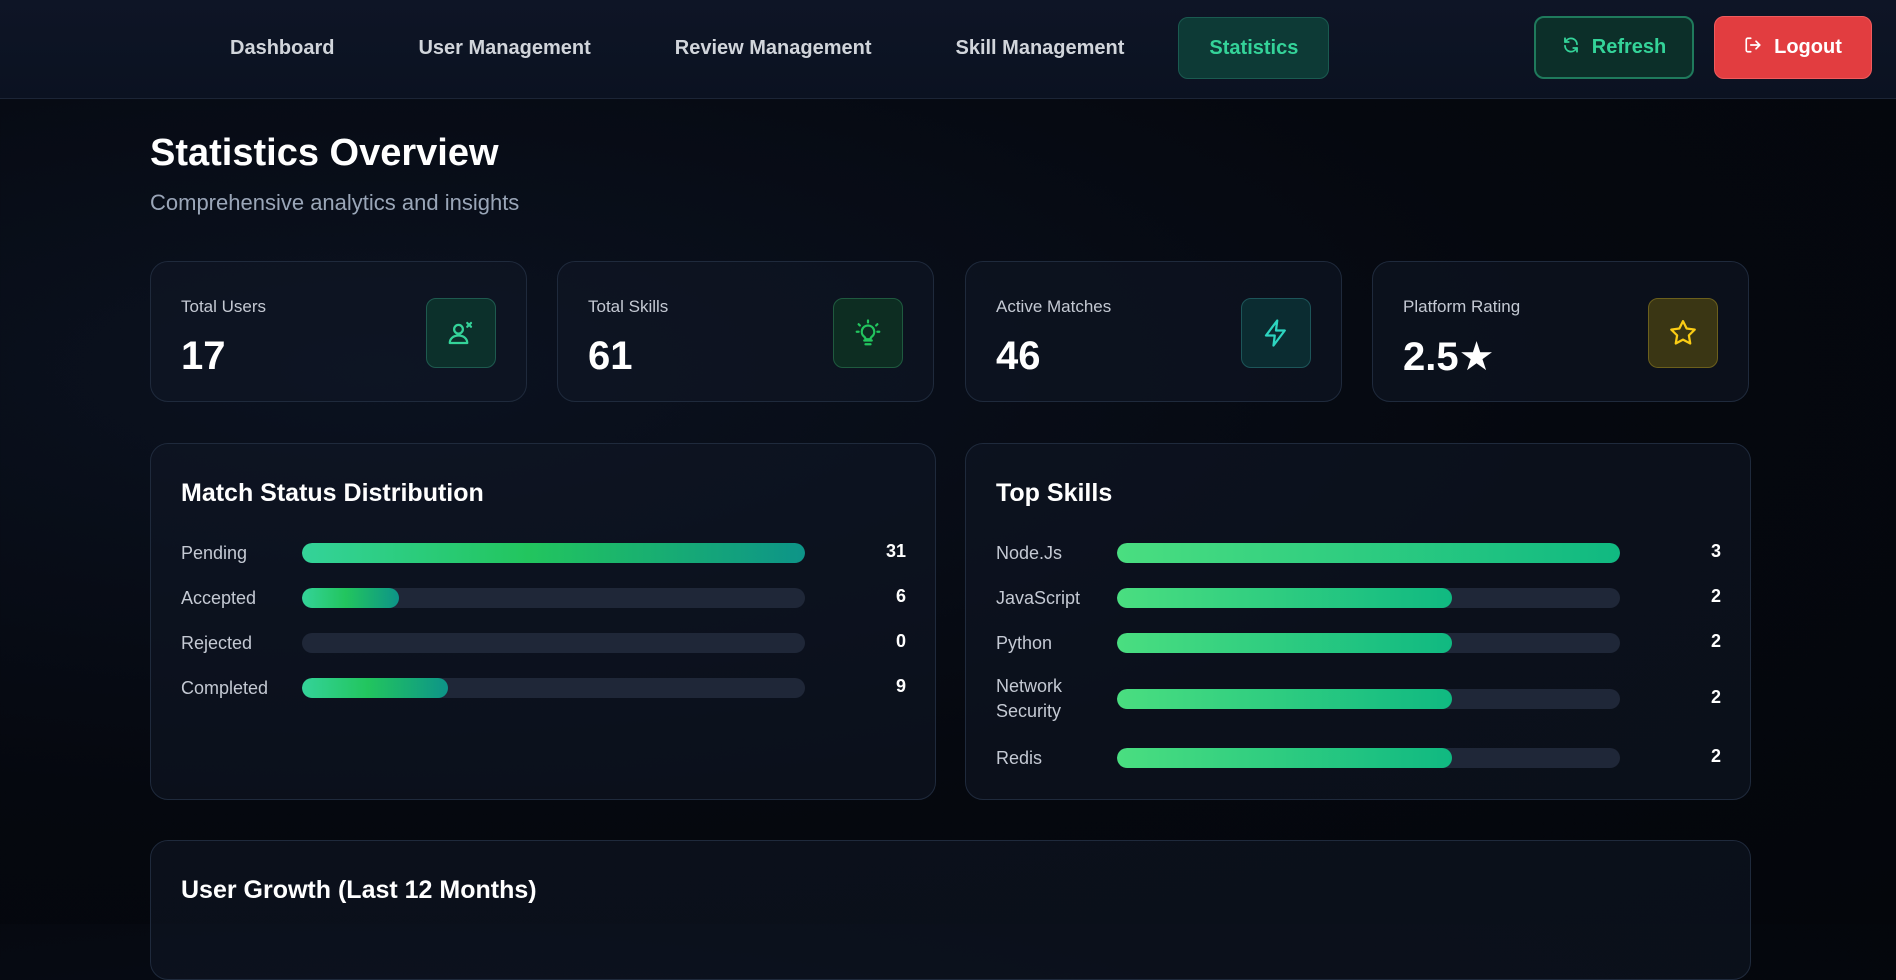 This screenshot has width=1896, height=980. Describe the element at coordinates (324, 153) in the screenshot. I see `page-title: Statistics Overview` at that location.